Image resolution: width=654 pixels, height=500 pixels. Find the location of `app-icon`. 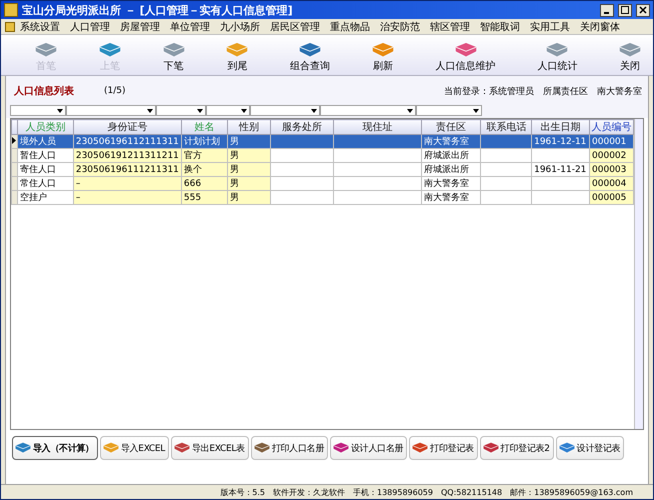

app-icon is located at coordinates (11, 10).